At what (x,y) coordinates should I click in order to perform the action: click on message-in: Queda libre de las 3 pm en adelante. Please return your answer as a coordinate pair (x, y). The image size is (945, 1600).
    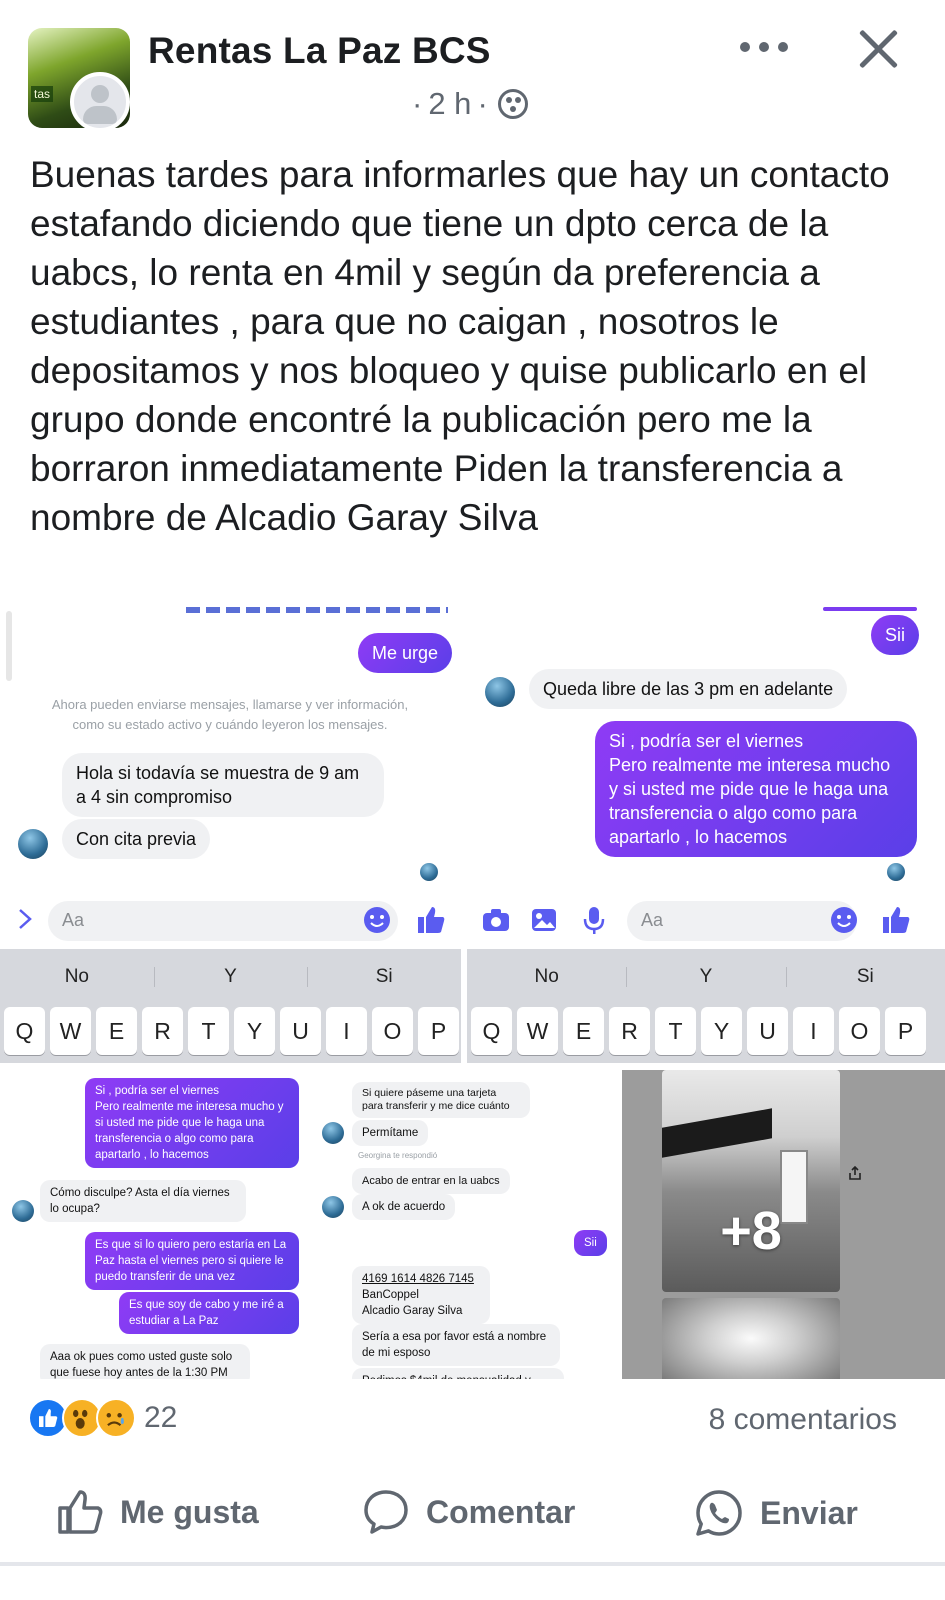
    Looking at the image, I should click on (688, 689).